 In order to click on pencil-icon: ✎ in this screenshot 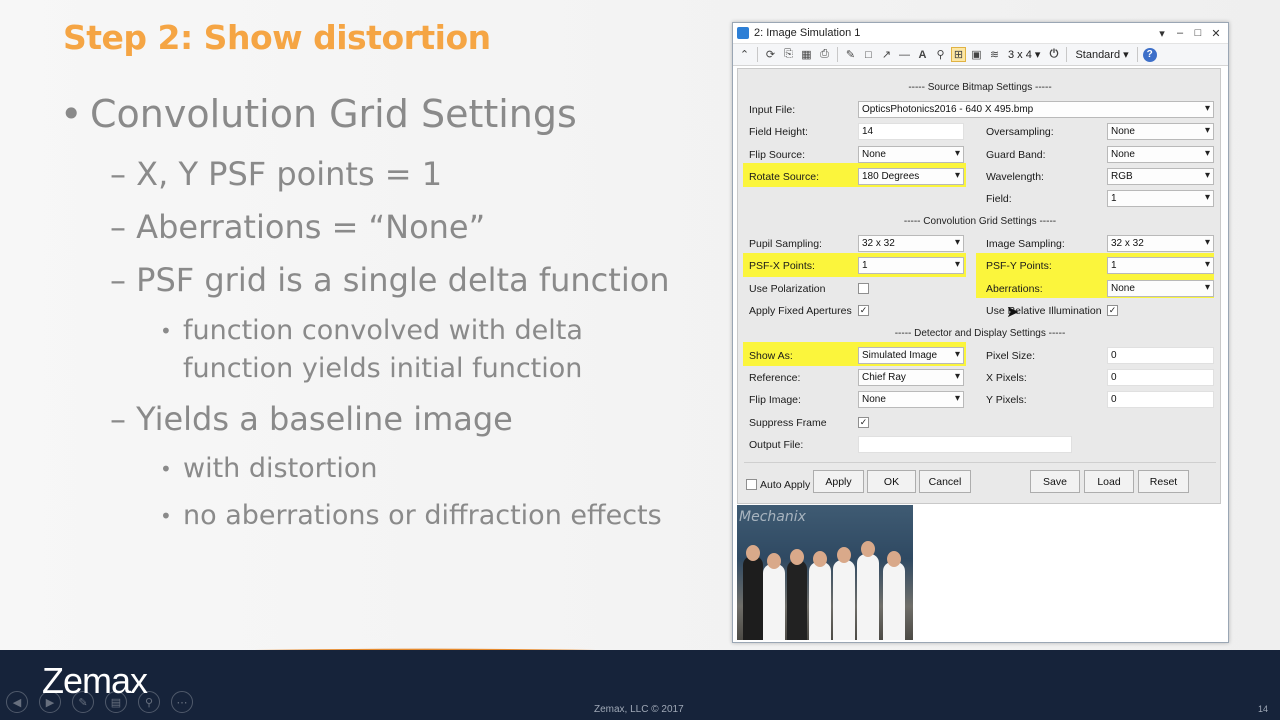, I will do `click(850, 54)`.